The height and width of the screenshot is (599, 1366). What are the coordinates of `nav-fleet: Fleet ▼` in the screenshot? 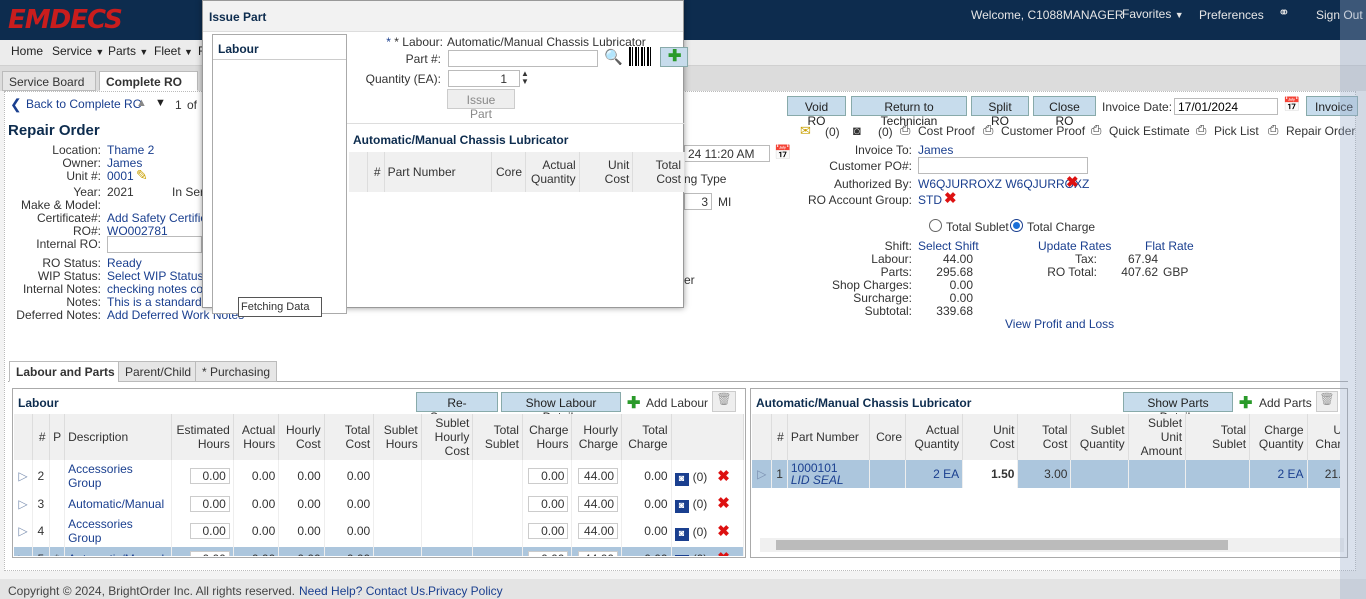 It's located at (173, 51).